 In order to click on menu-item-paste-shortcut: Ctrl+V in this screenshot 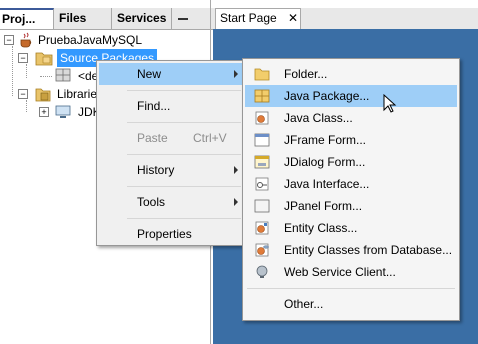, I will do `click(210, 138)`.